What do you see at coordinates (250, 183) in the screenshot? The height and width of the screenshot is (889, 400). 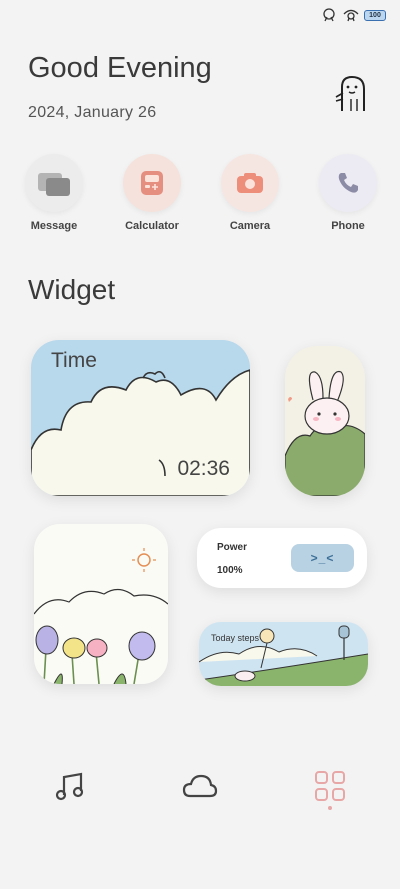 I see `camera-icon` at bounding box center [250, 183].